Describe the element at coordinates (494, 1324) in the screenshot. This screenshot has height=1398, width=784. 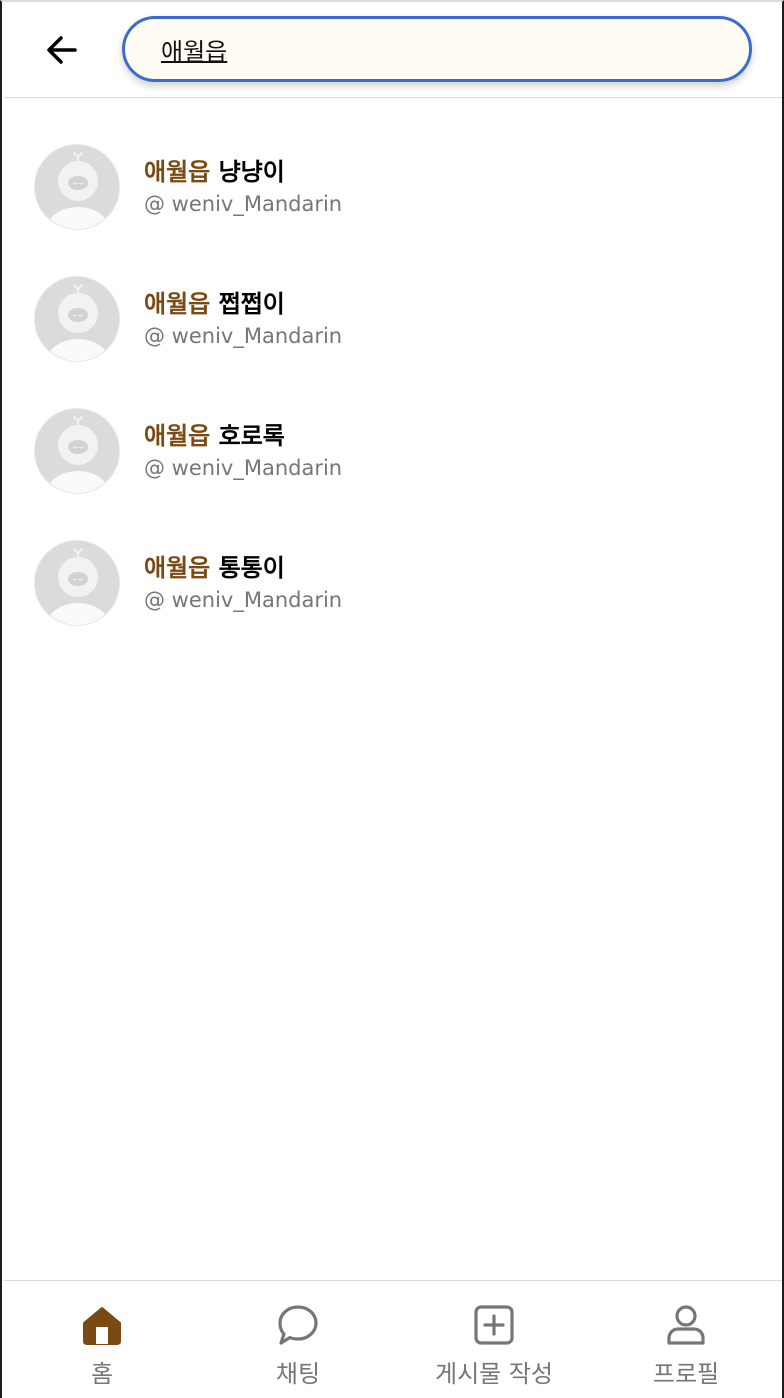
I see `plus-square-icon` at that location.